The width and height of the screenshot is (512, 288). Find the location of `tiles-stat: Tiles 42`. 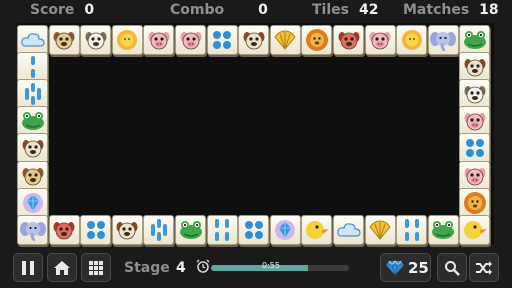

tiles-stat: Tiles 42 is located at coordinates (345, 10).